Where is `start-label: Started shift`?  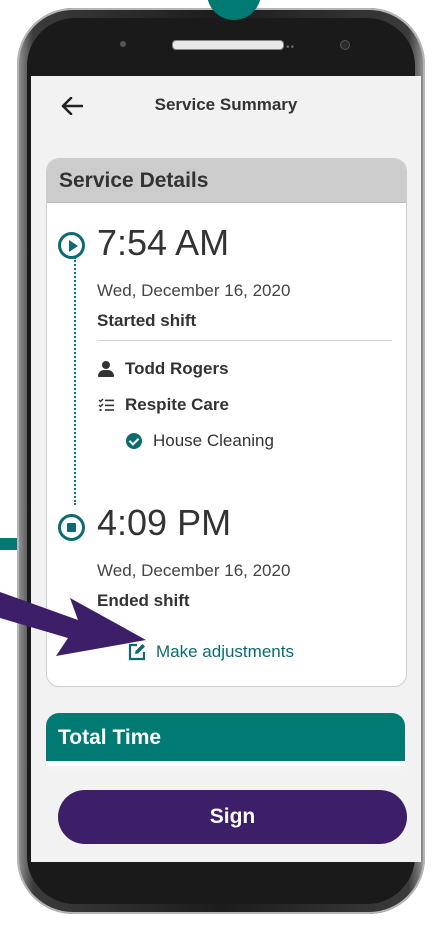 start-label: Started shift is located at coordinates (147, 320).